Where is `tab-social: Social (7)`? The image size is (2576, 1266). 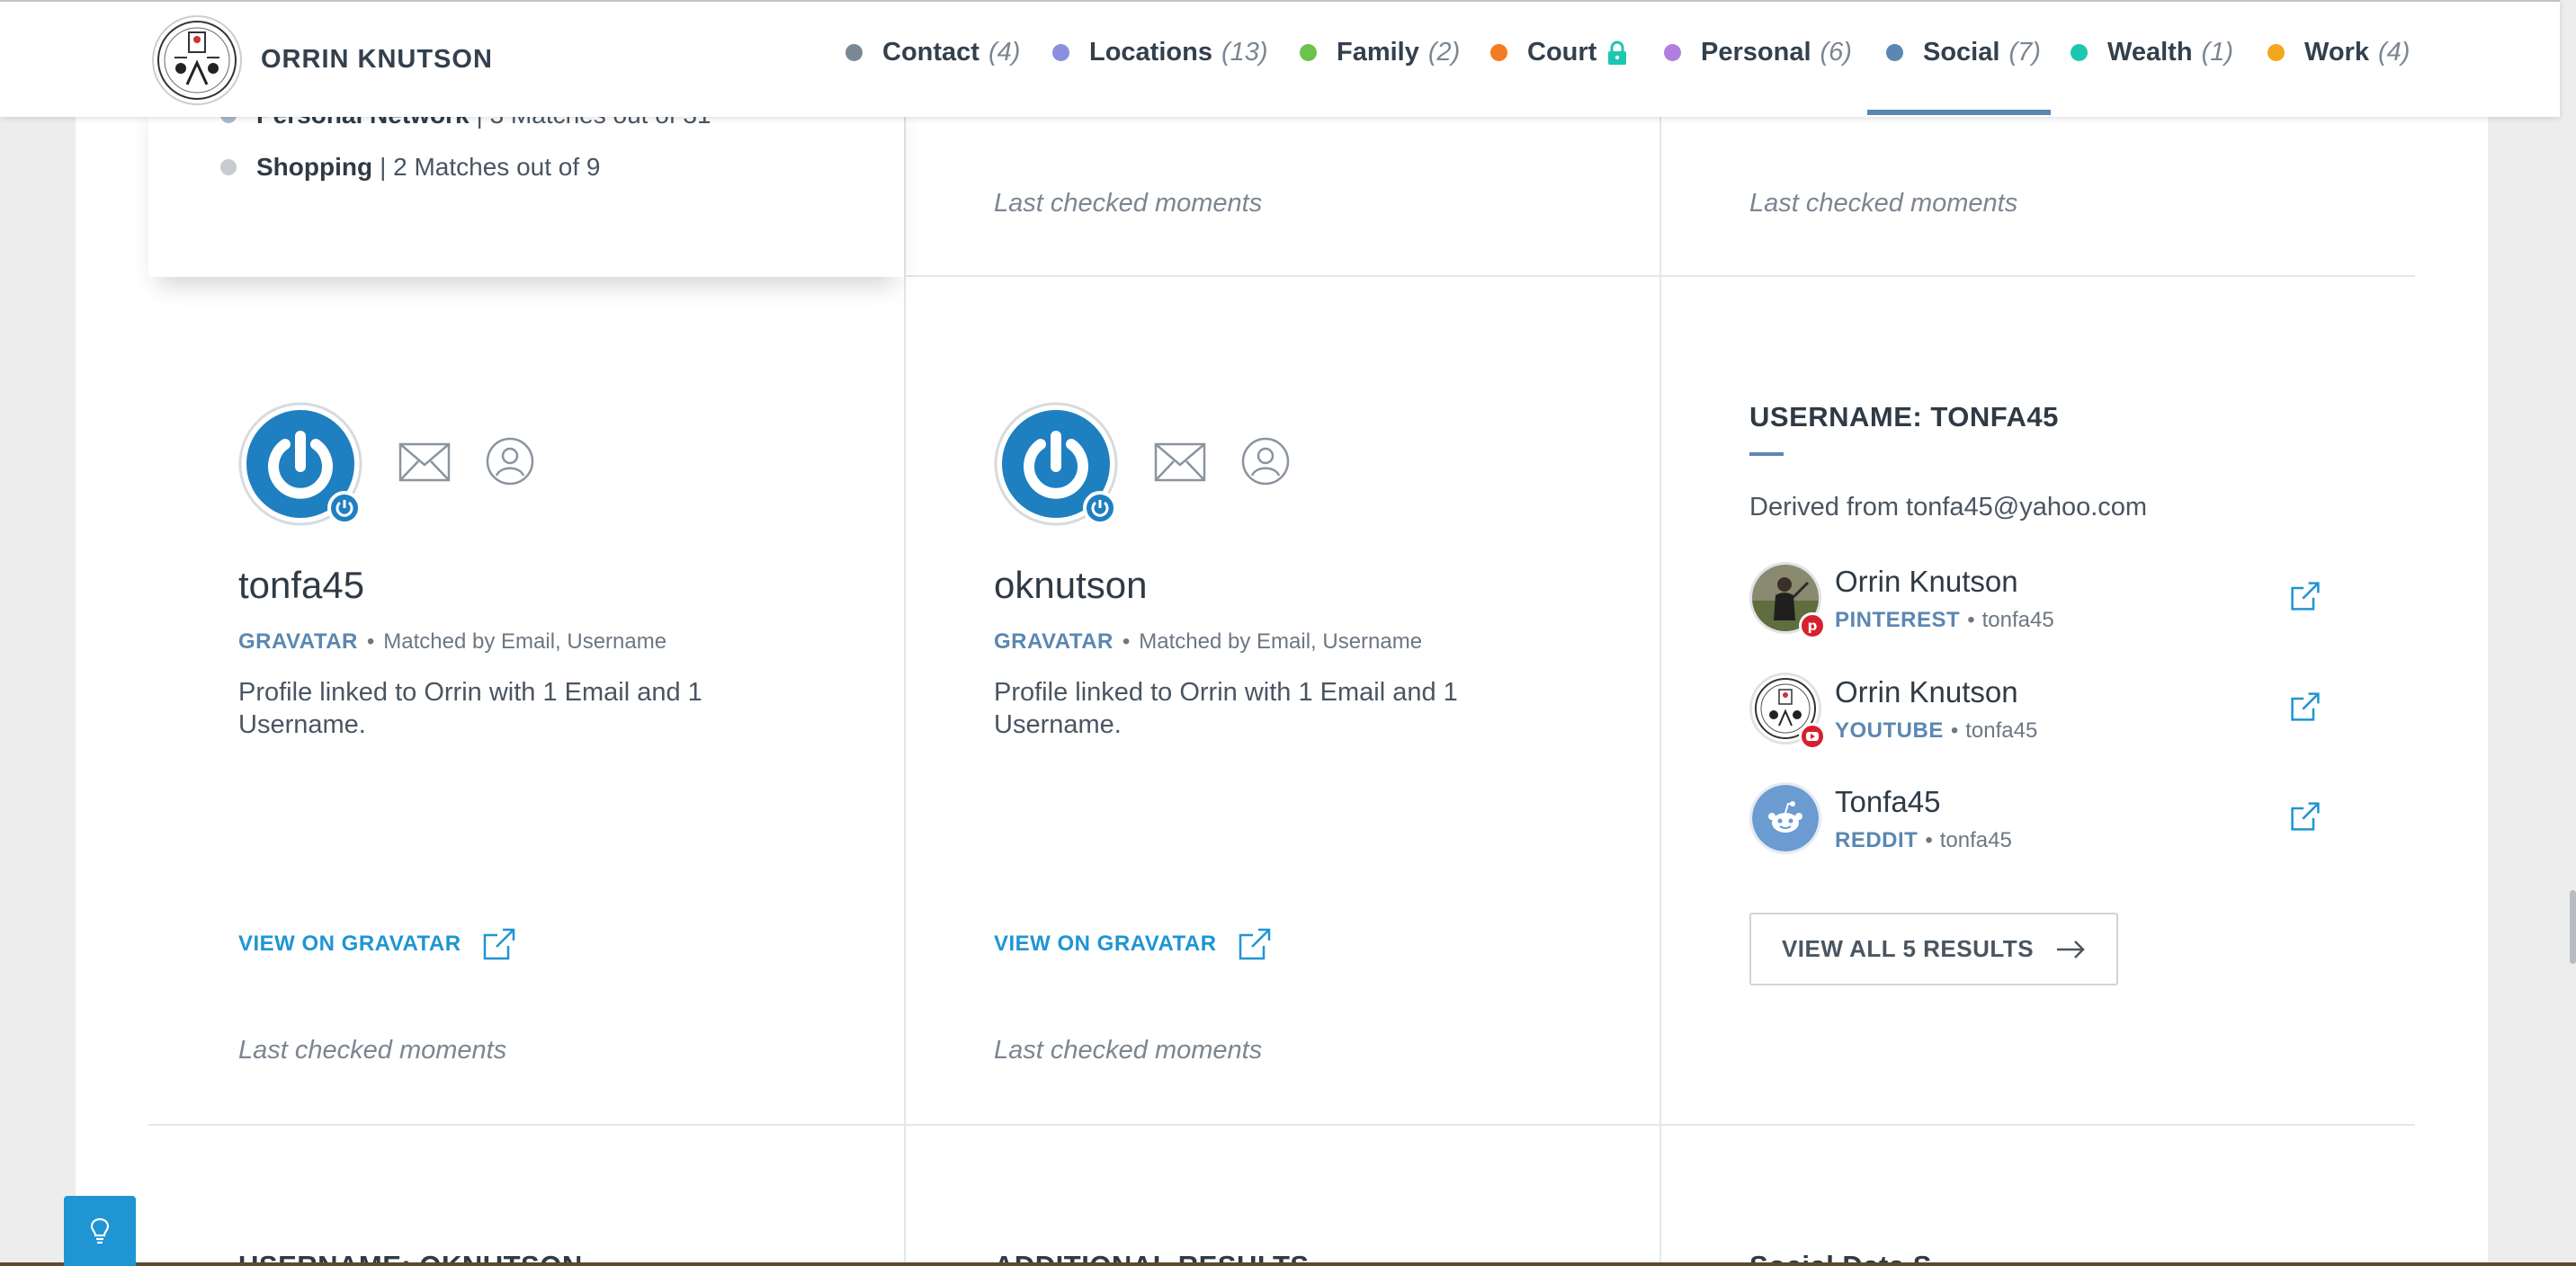
tab-social: Social (7) is located at coordinates (1964, 52).